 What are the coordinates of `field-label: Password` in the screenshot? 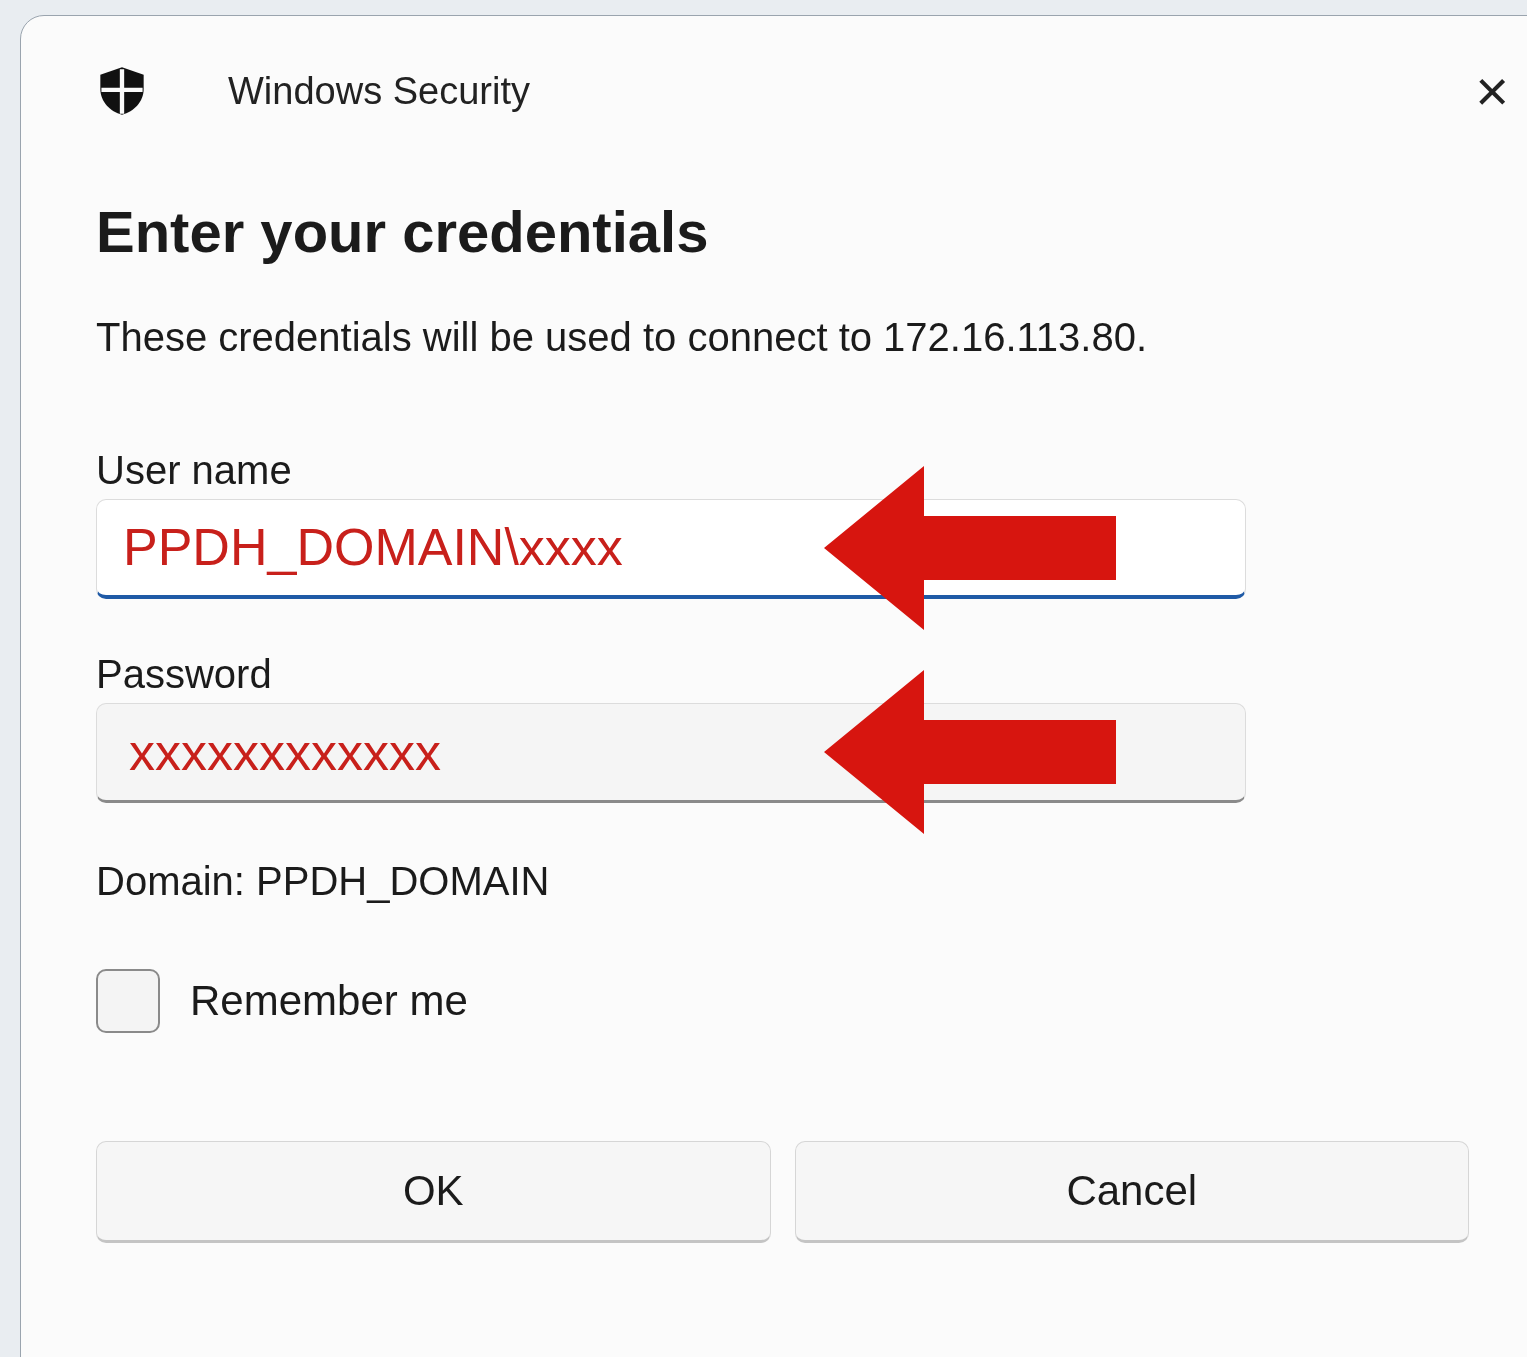 It's located at (184, 674).